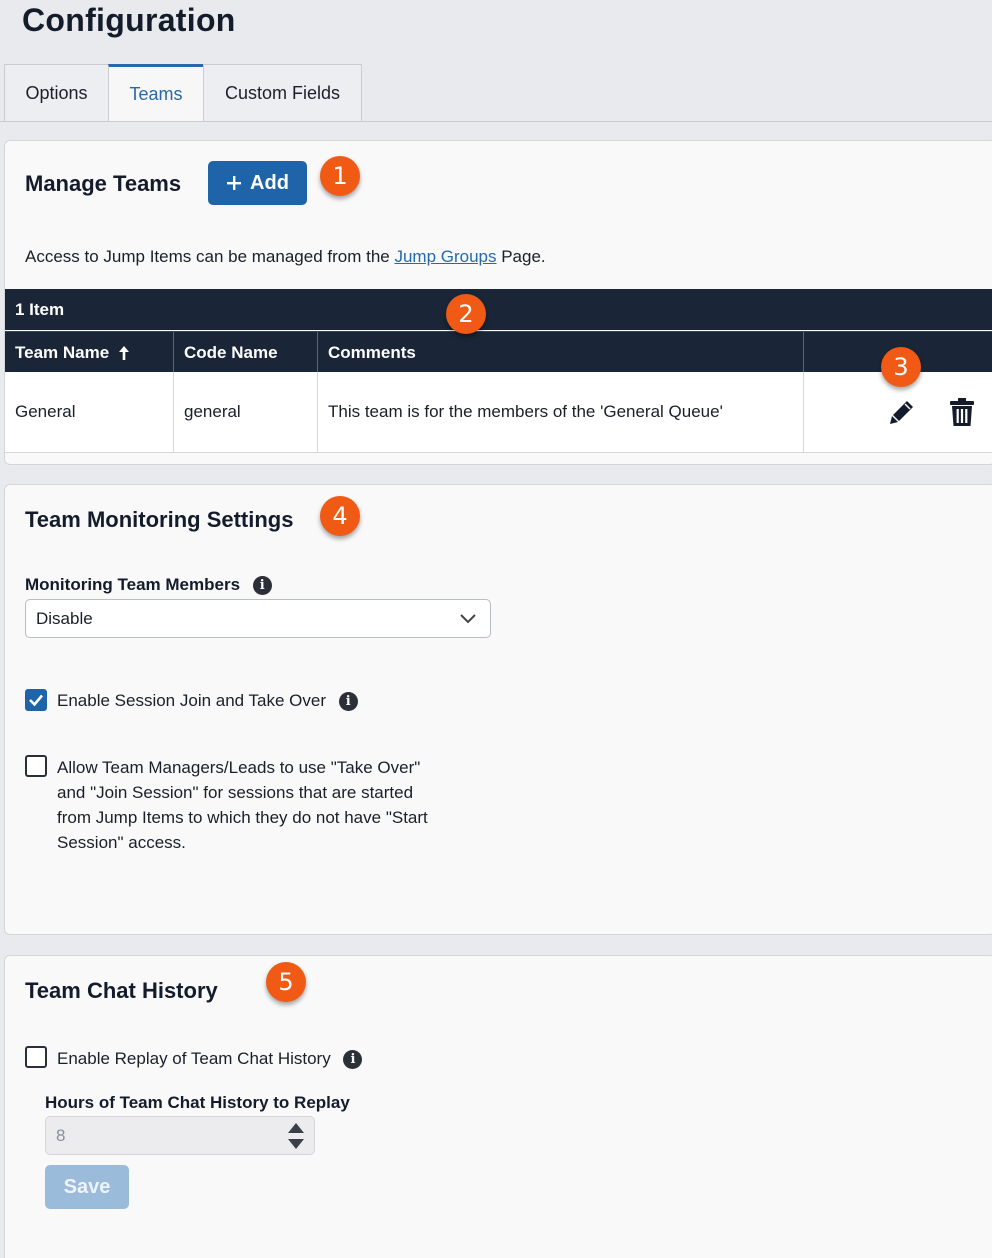 Image resolution: width=992 pixels, height=1258 pixels. I want to click on add-button-label: Add, so click(269, 182).